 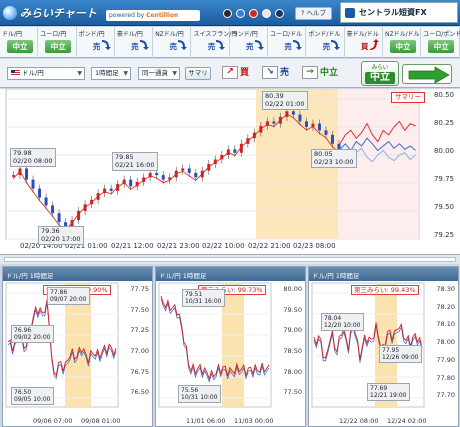 I want to click on summary-tag: サマリー, so click(x=408, y=97).